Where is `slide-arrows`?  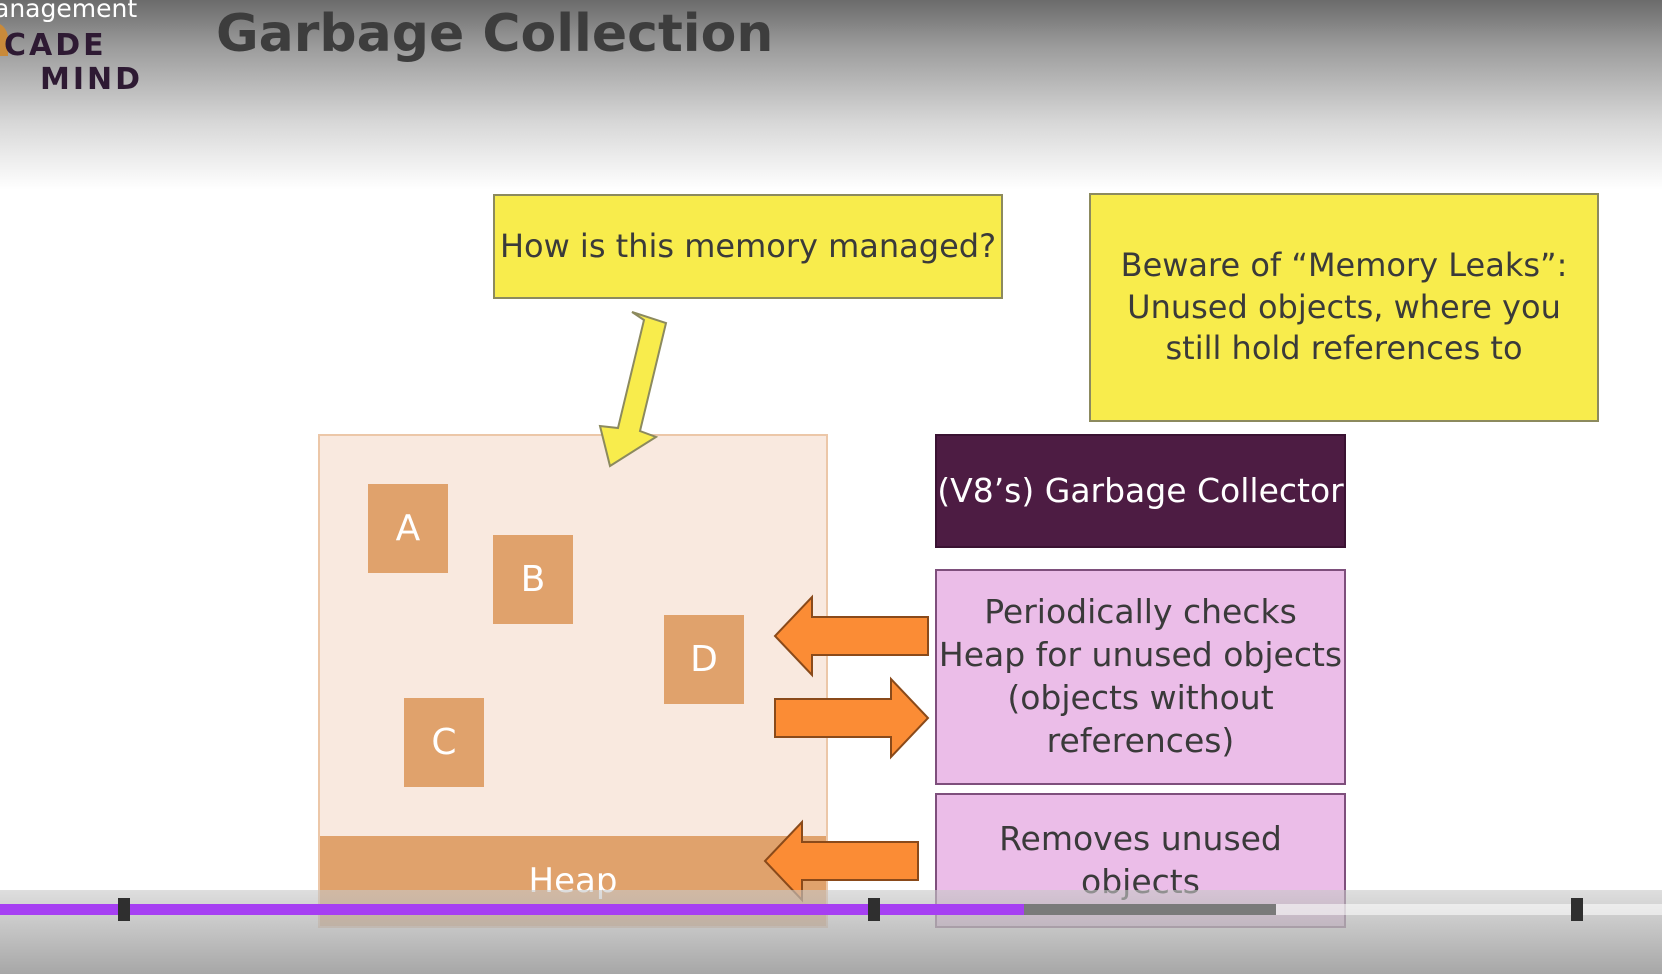 slide-arrows is located at coordinates (764, 607).